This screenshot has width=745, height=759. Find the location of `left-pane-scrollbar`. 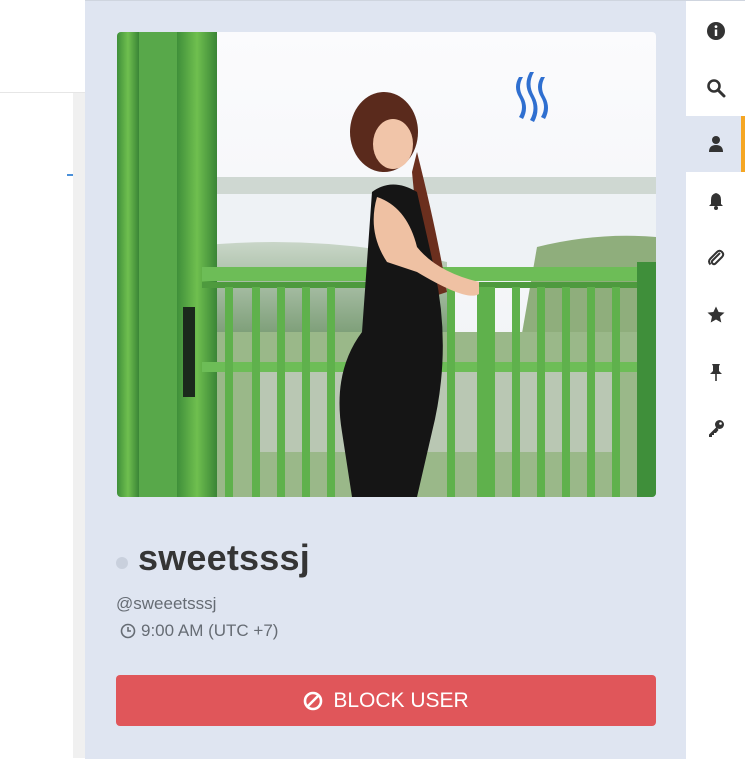

left-pane-scrollbar is located at coordinates (79, 425).